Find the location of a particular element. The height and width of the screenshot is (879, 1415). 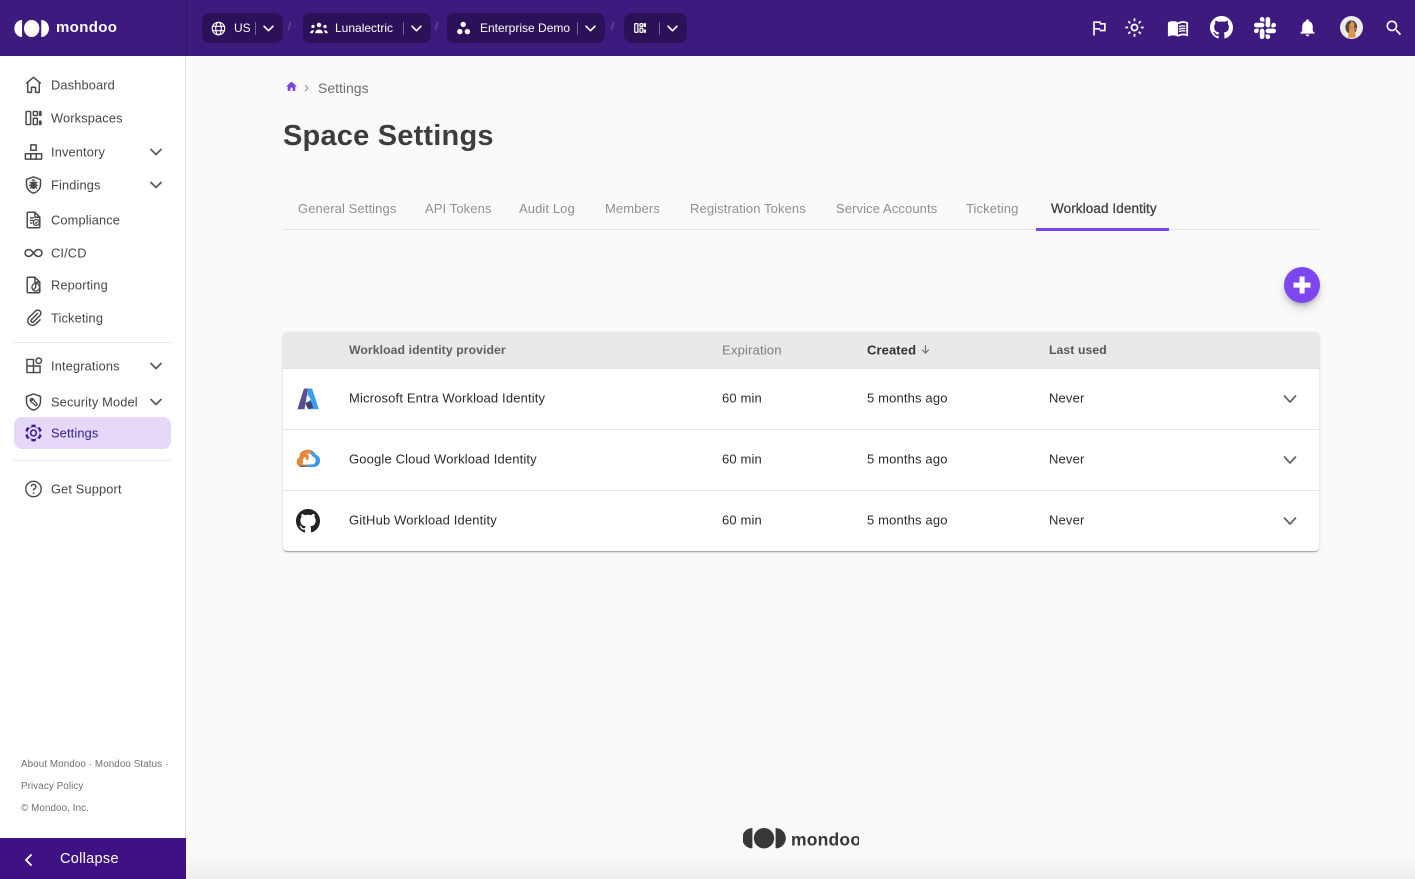

svg-text: mondoo is located at coordinates (825, 840).